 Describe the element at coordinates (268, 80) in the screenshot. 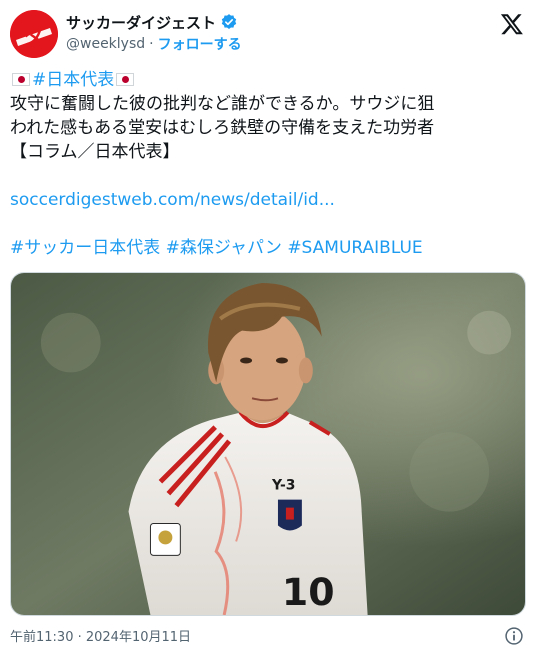

I see `hashtag-line: #日本代表` at that location.